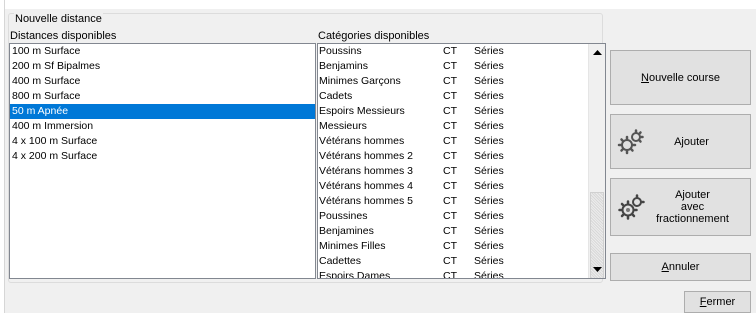 The width and height of the screenshot is (756, 313). I want to click on category-name: Poussins, so click(340, 51).